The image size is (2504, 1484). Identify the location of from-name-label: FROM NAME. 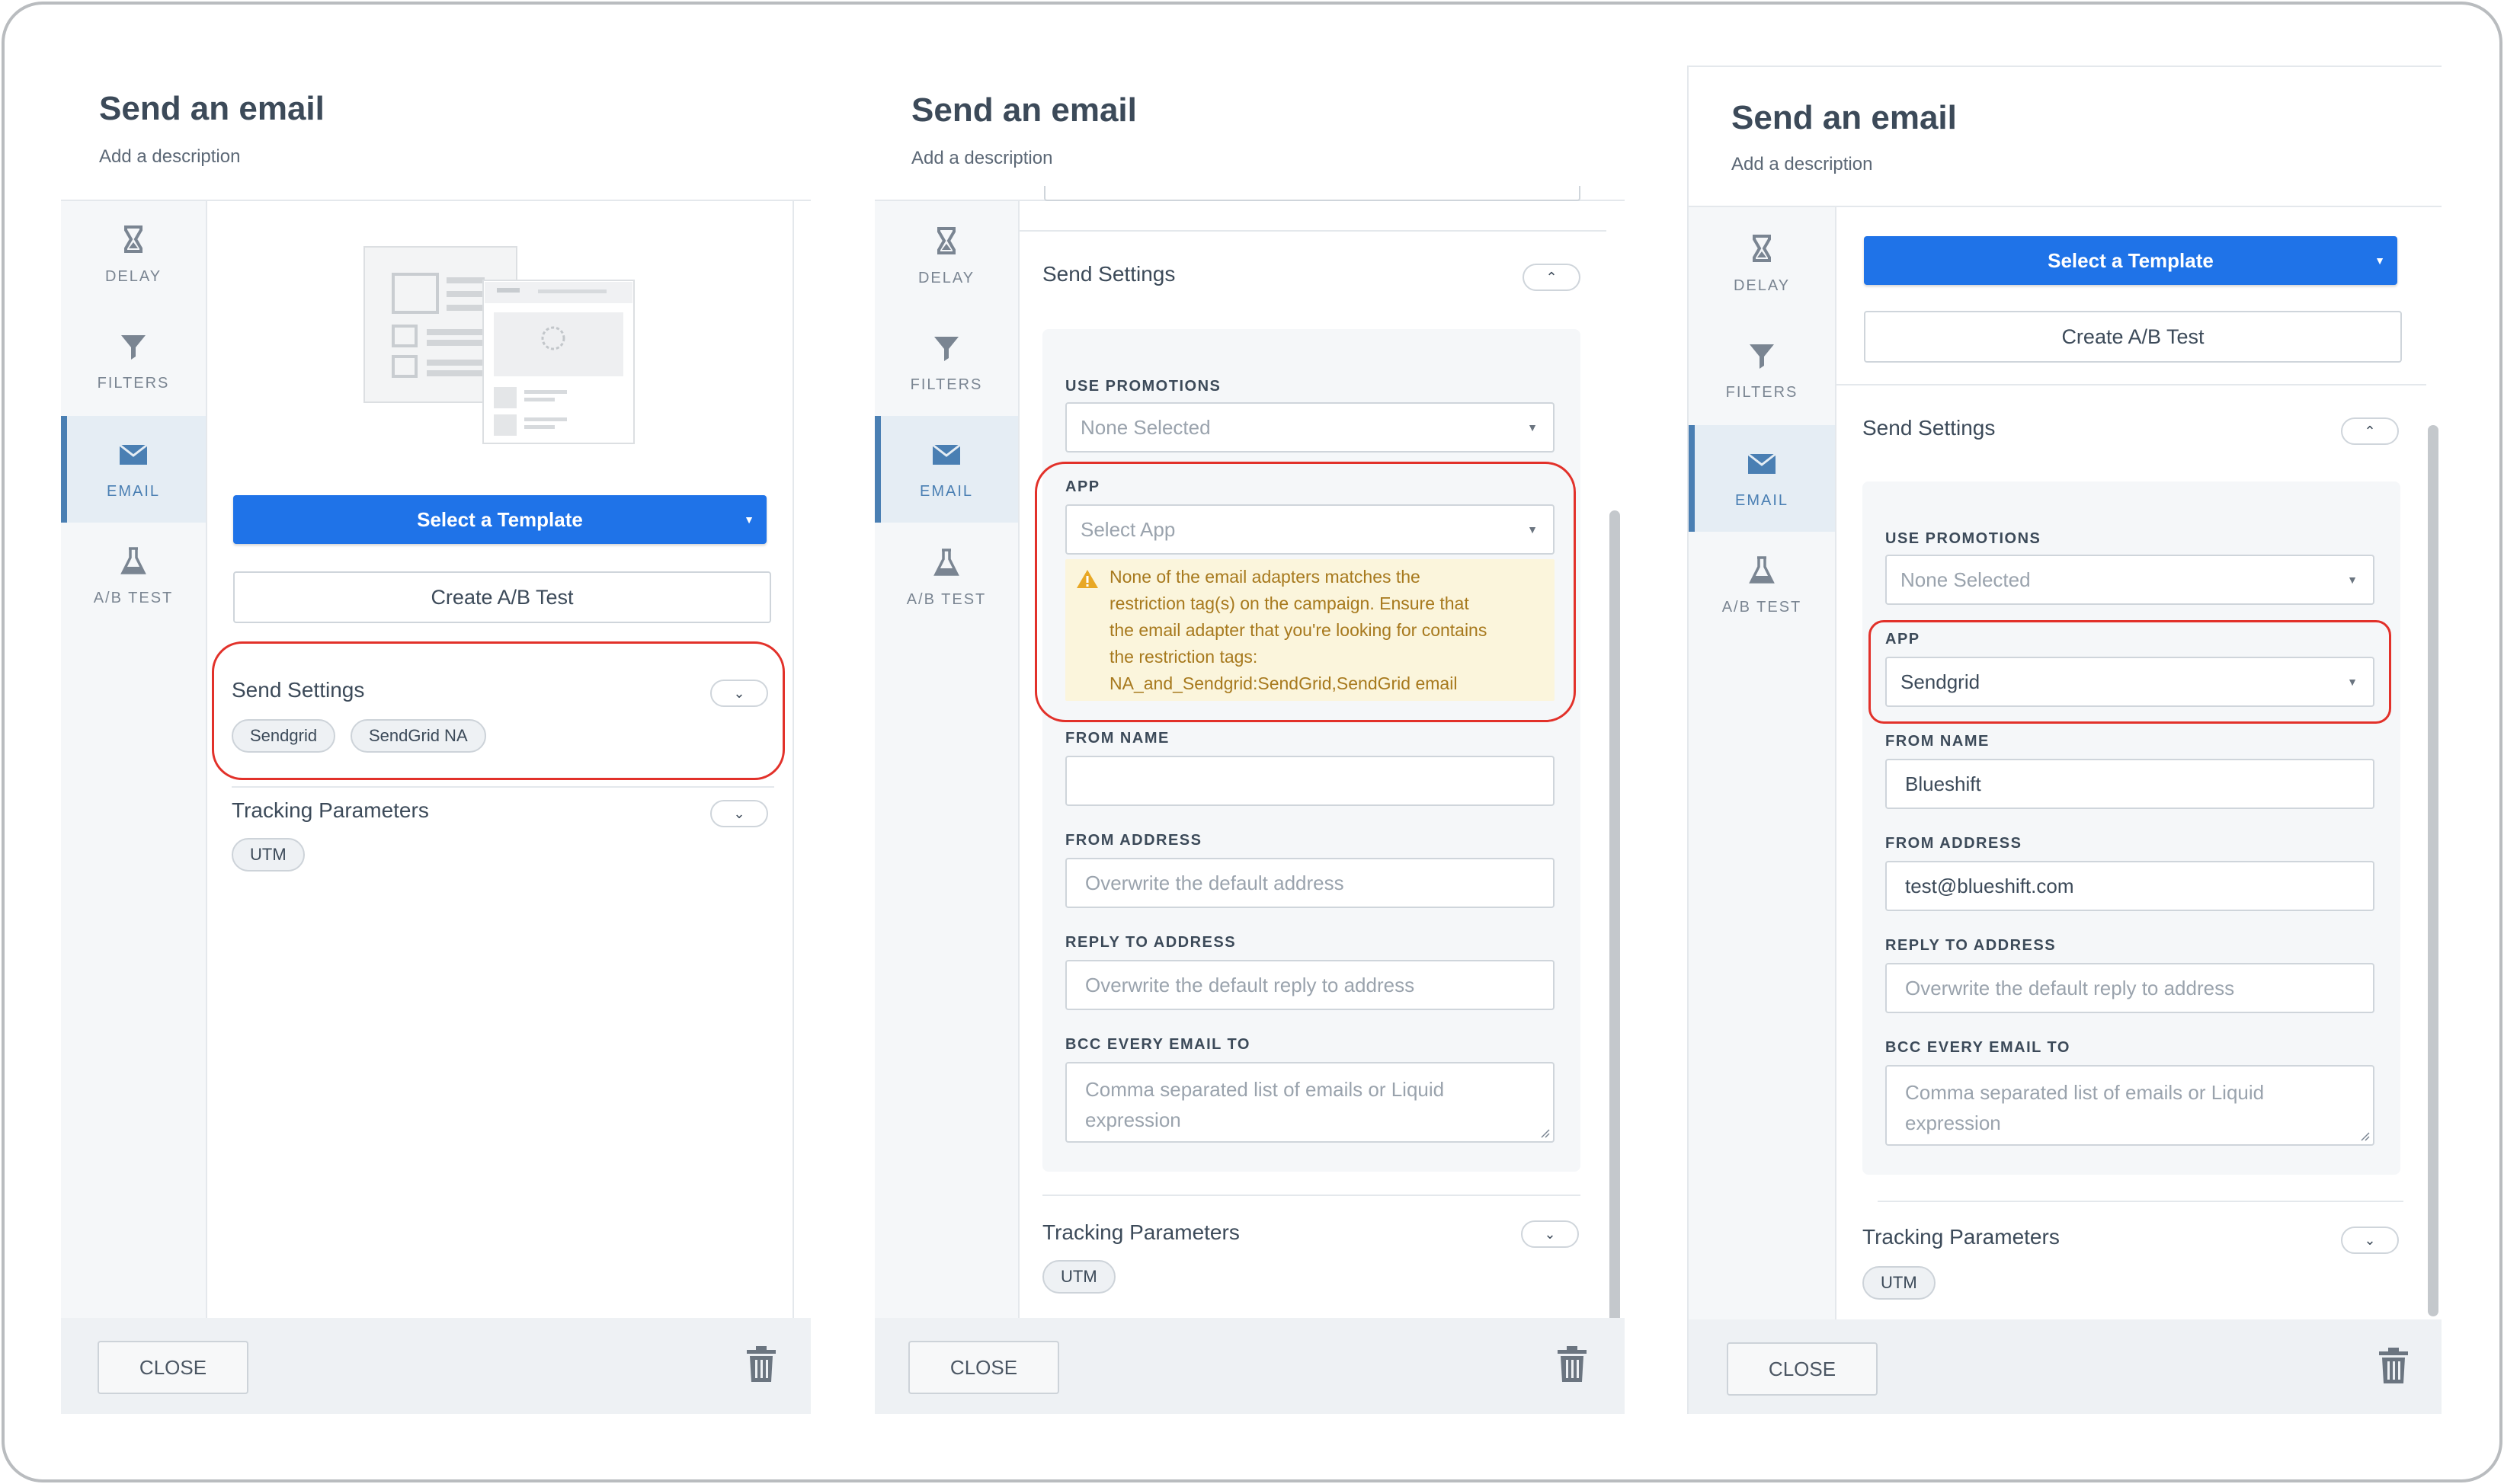
(1937, 741).